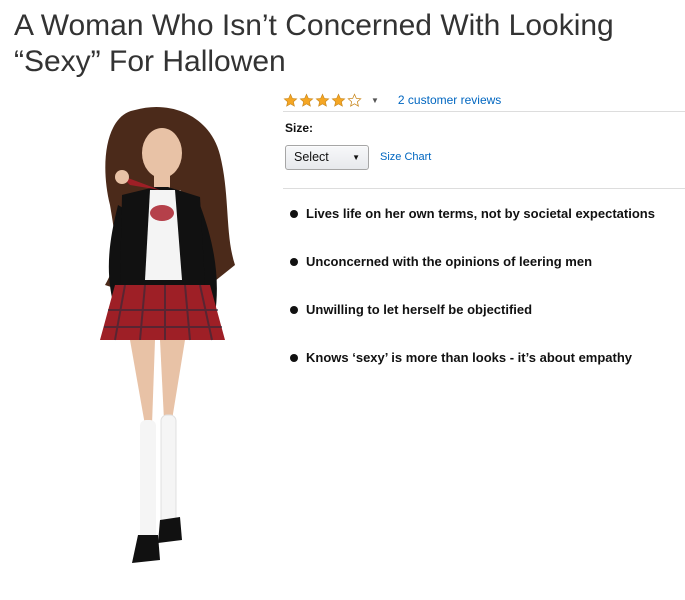  What do you see at coordinates (299, 128) in the screenshot?
I see `size-label: Size:` at bounding box center [299, 128].